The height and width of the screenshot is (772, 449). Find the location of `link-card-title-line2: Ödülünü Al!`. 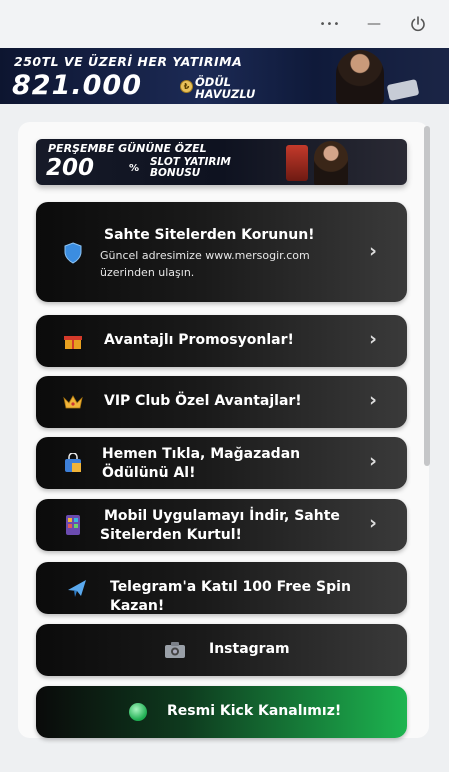

link-card-title-line2: Ödülünü Al! is located at coordinates (149, 473).